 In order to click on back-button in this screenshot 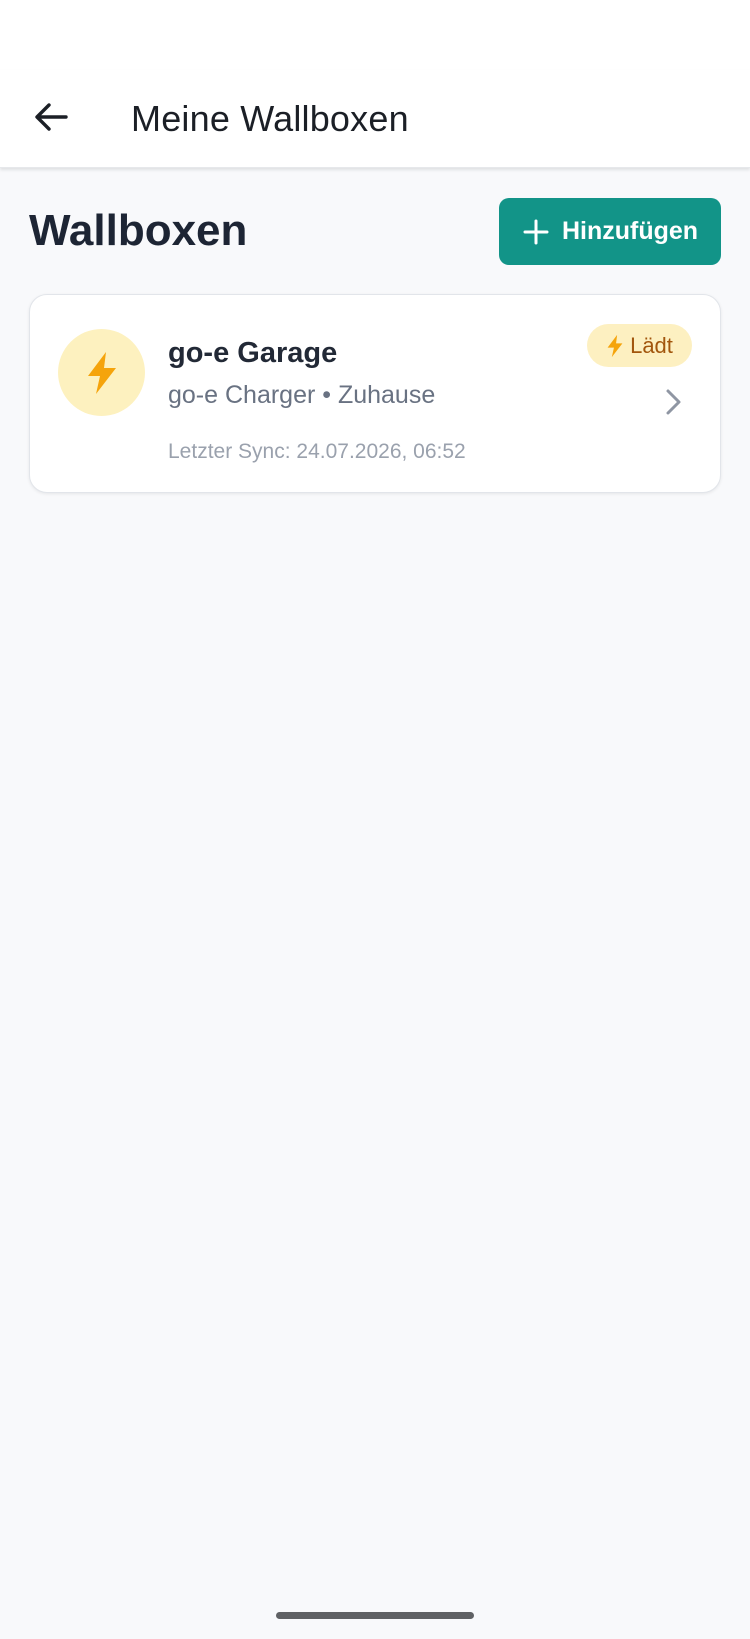, I will do `click(51, 117)`.